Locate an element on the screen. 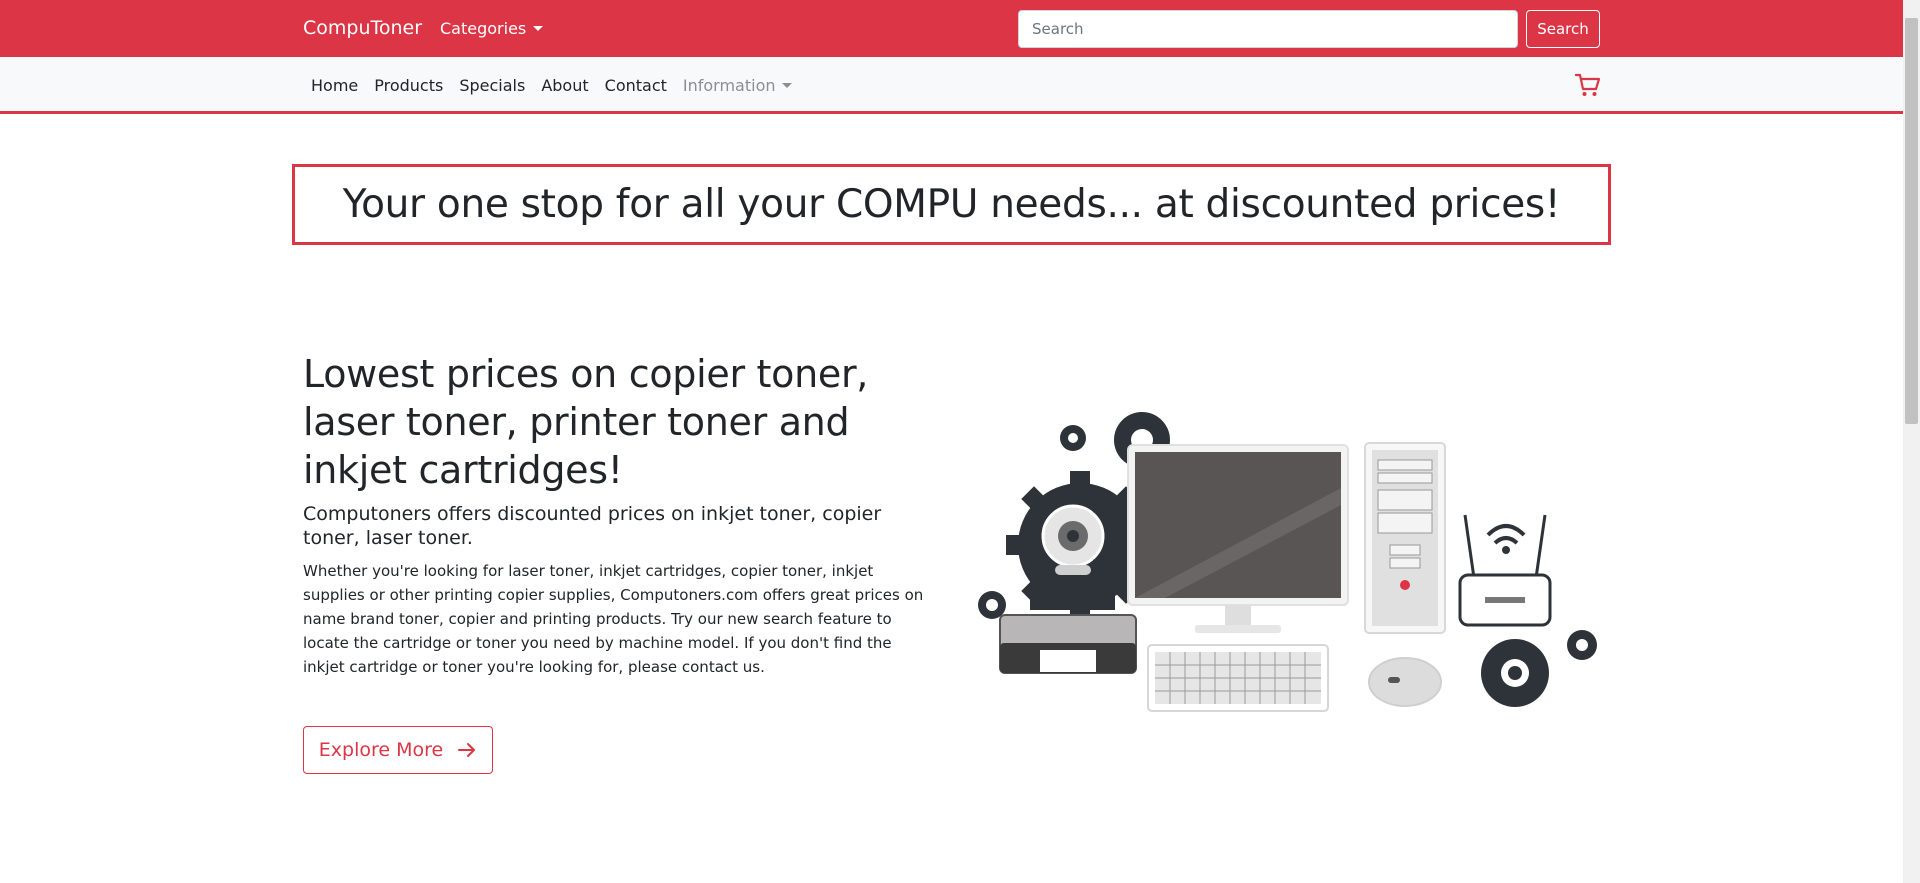  keyboard-icon is located at coordinates (1238, 678).